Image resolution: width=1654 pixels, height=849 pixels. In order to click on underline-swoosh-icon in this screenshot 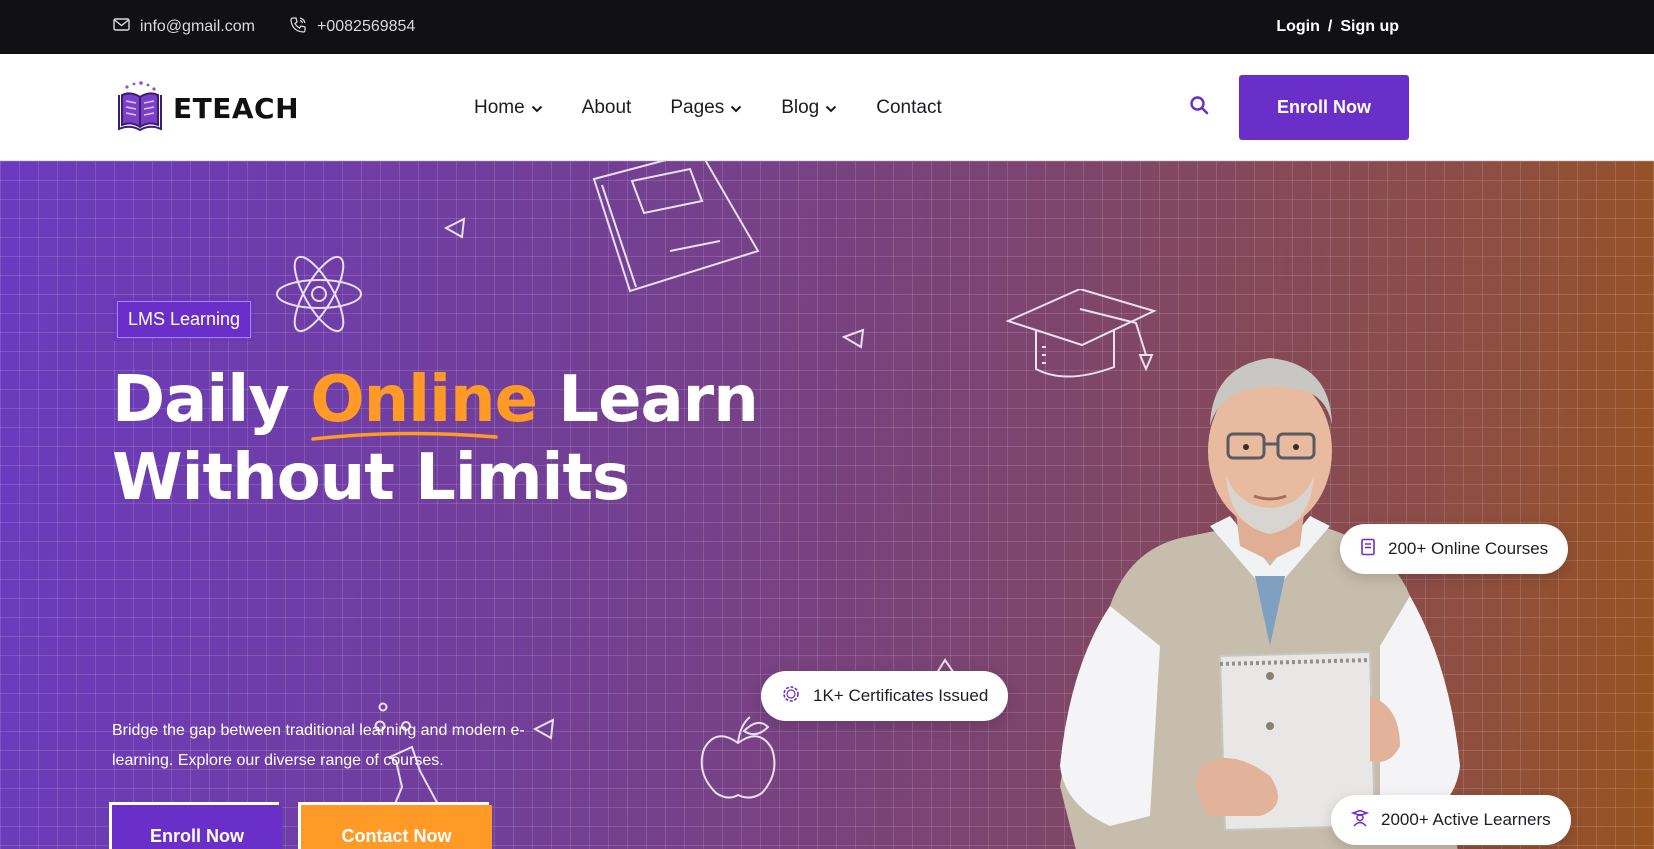, I will do `click(404, 436)`.